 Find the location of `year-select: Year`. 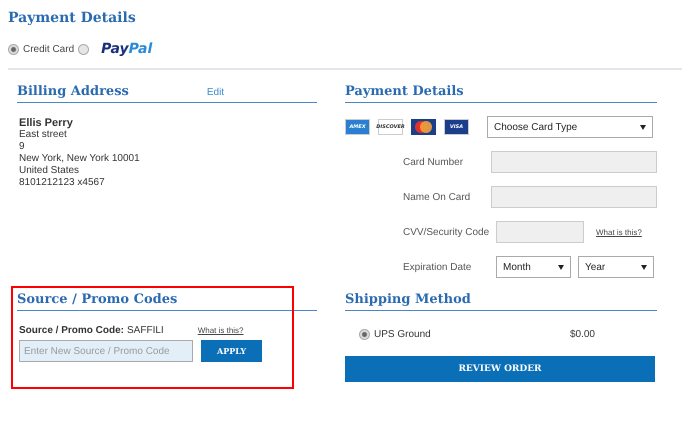

year-select: Year is located at coordinates (616, 267).